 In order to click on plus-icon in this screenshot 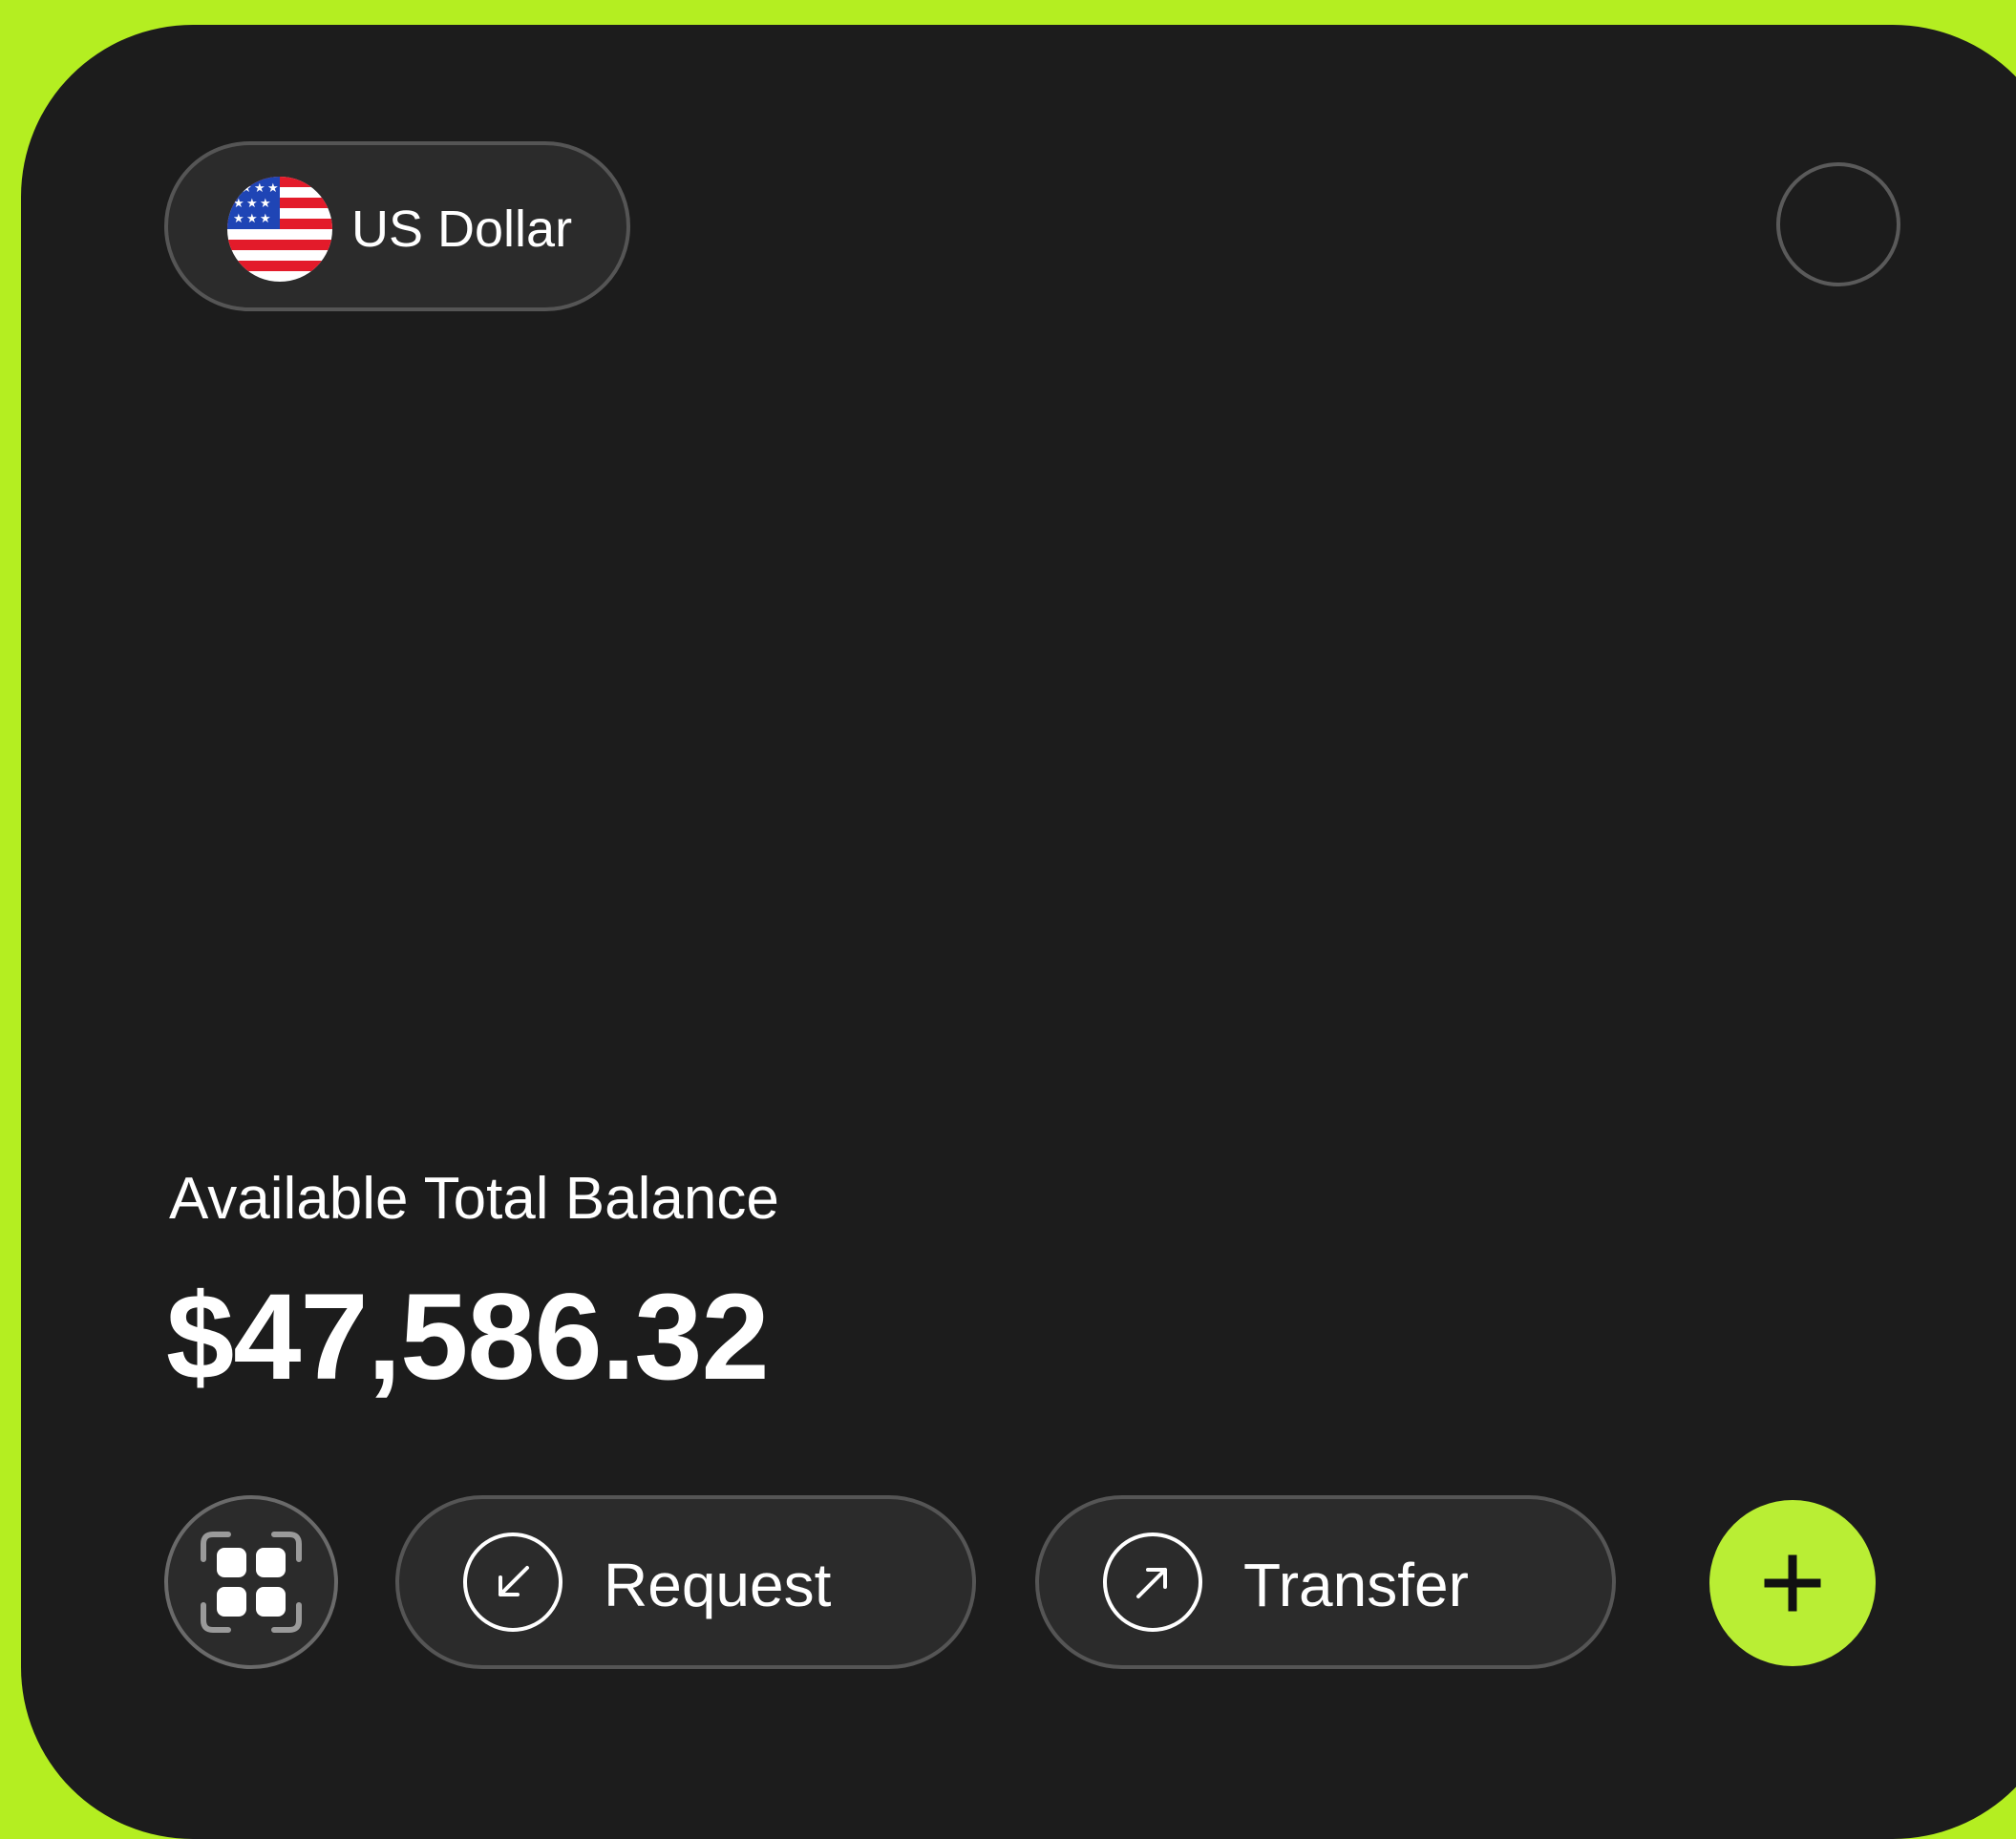, I will do `click(1792, 1583)`.